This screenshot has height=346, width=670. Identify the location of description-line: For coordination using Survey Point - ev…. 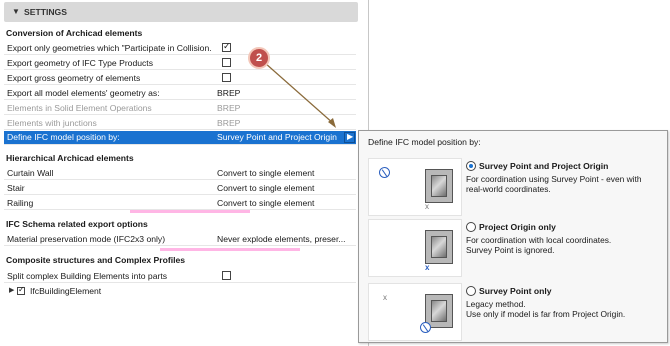
(554, 179).